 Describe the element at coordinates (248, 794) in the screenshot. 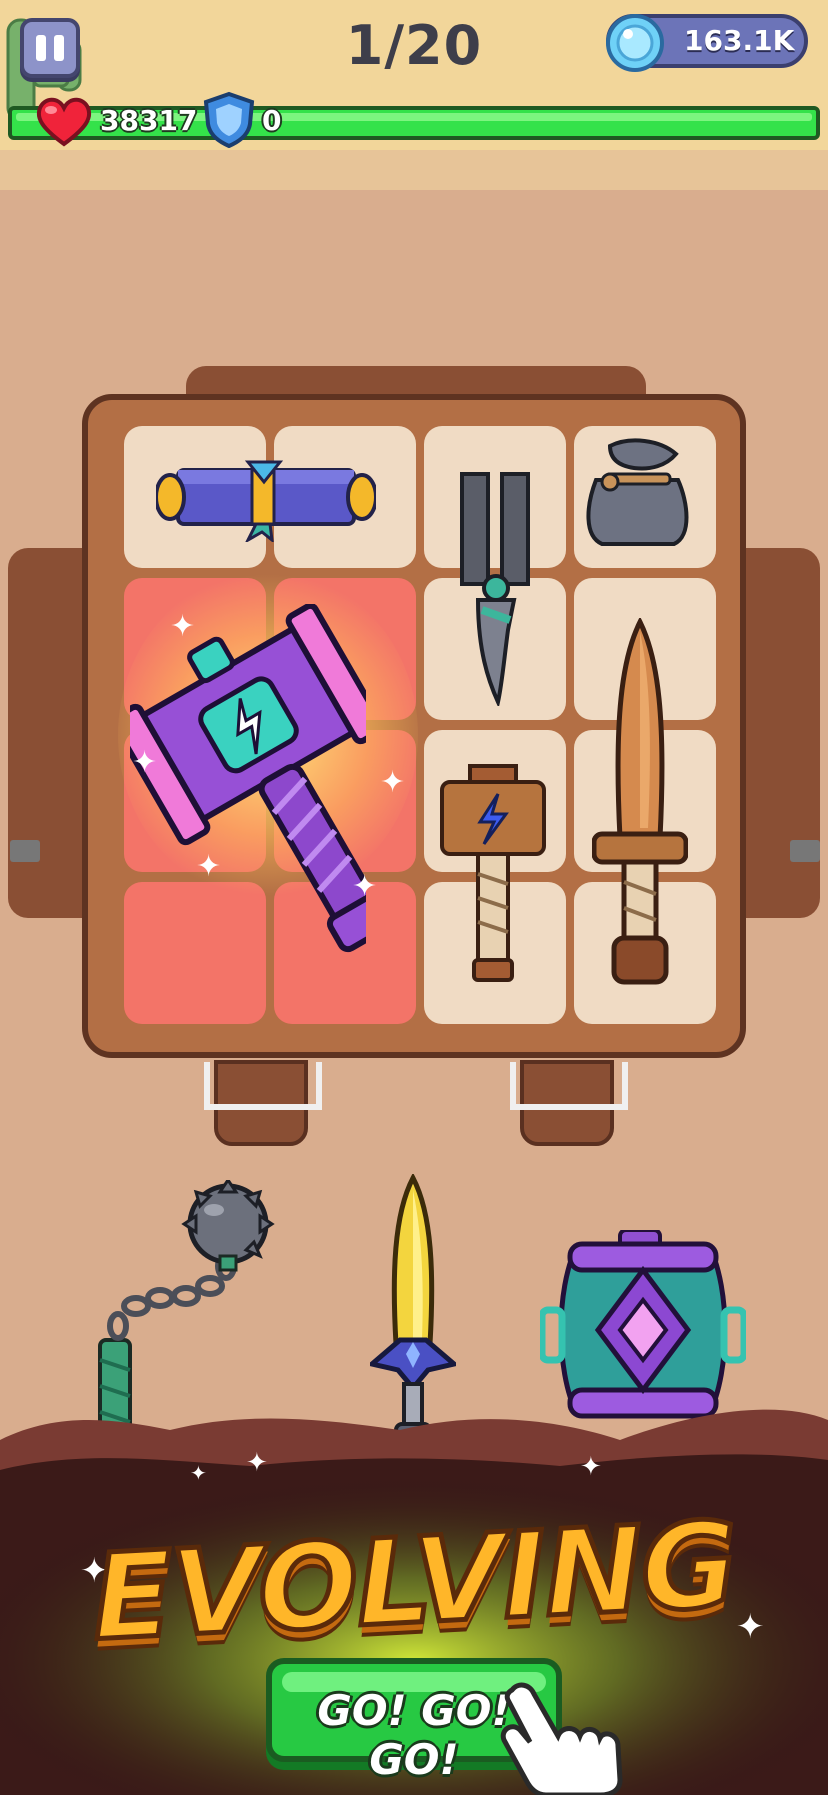

I see `purple-hammer-icon` at that location.